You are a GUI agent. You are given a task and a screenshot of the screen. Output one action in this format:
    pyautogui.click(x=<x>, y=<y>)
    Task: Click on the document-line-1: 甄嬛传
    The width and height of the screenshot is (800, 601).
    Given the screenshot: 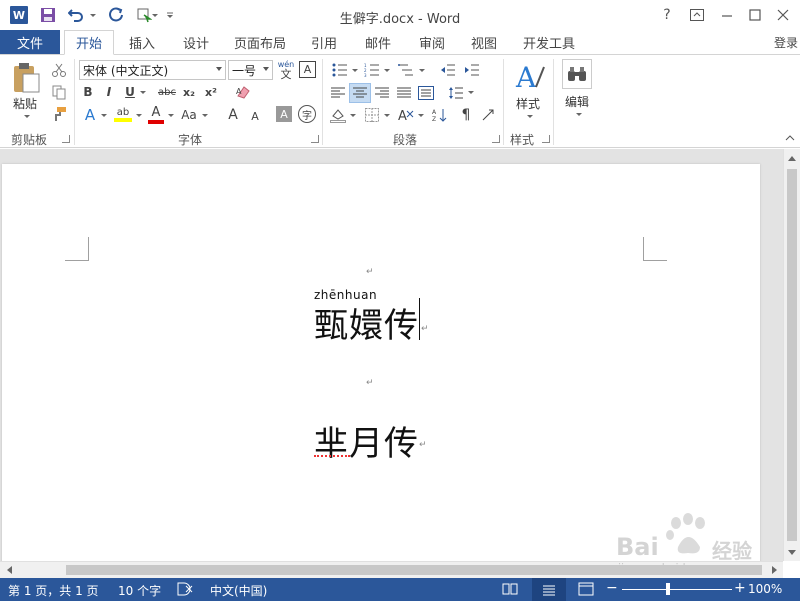 What is the action you would take?
    pyautogui.click(x=366, y=322)
    